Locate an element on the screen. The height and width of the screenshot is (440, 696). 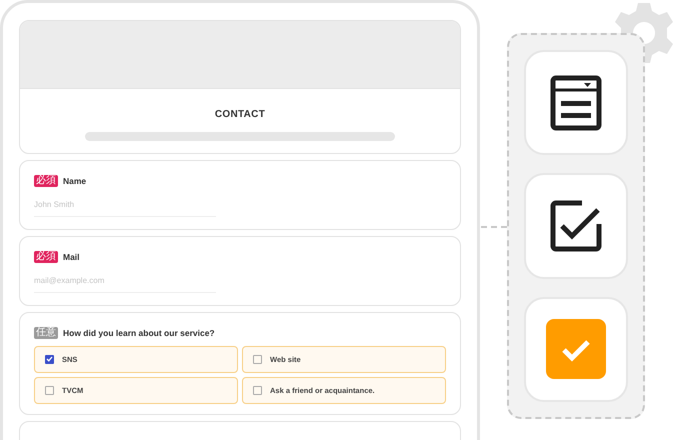
input-field: mail@example.com is located at coordinates (125, 280).